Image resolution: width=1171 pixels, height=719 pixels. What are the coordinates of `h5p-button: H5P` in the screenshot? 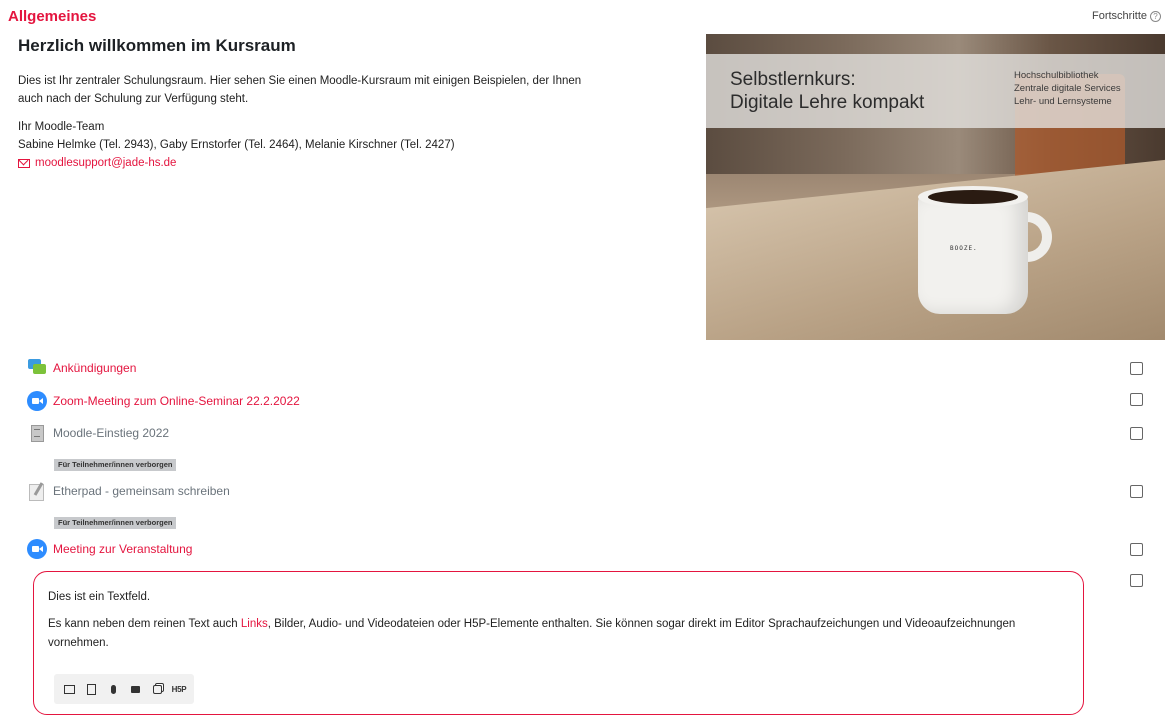 It's located at (179, 689).